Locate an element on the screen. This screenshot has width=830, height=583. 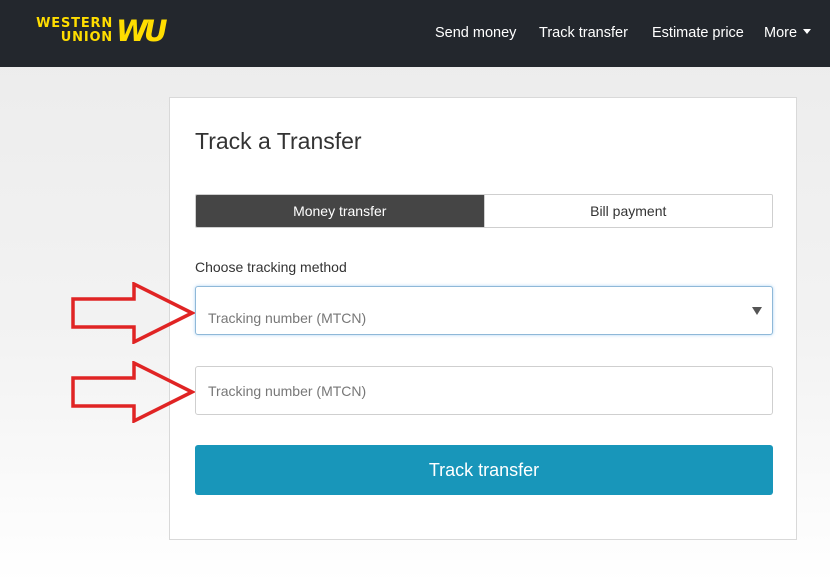
transfer-type-toggle: Money transfer Bill payment is located at coordinates (484, 211).